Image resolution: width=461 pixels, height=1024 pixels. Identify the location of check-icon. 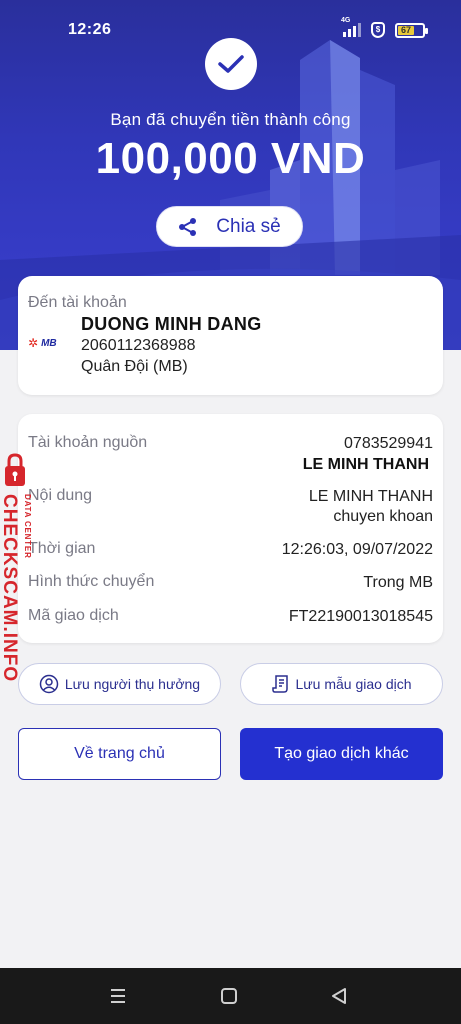
(231, 64).